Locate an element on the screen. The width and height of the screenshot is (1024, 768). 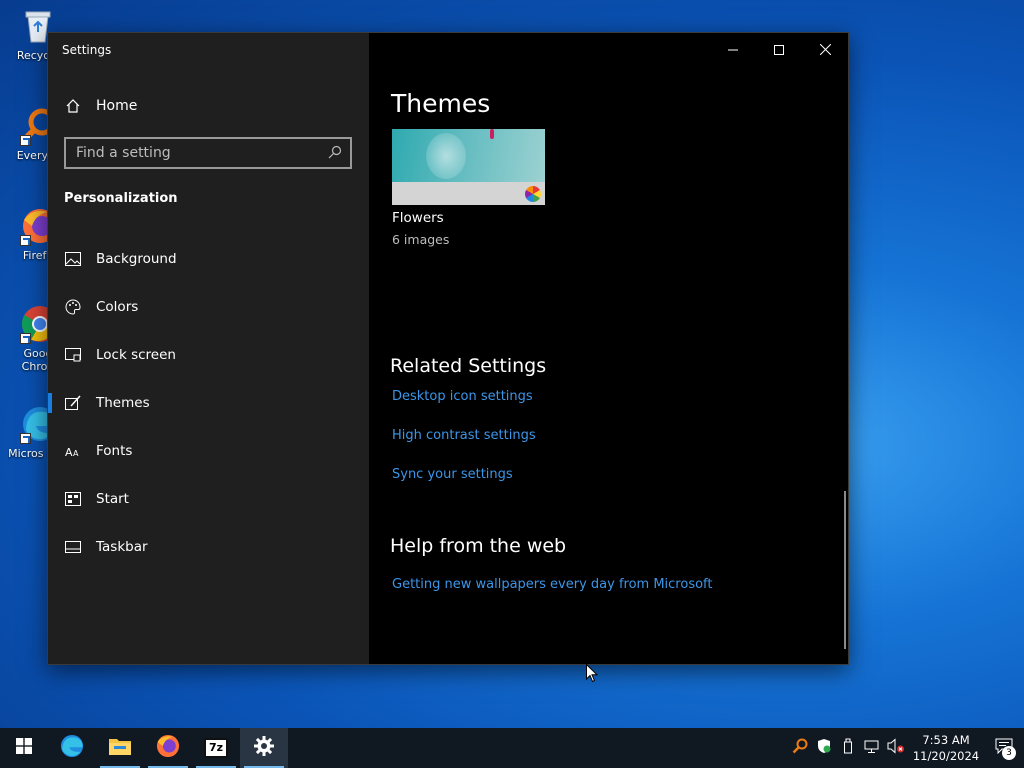
sidebar-item-label: Lock screen is located at coordinates (136, 355).